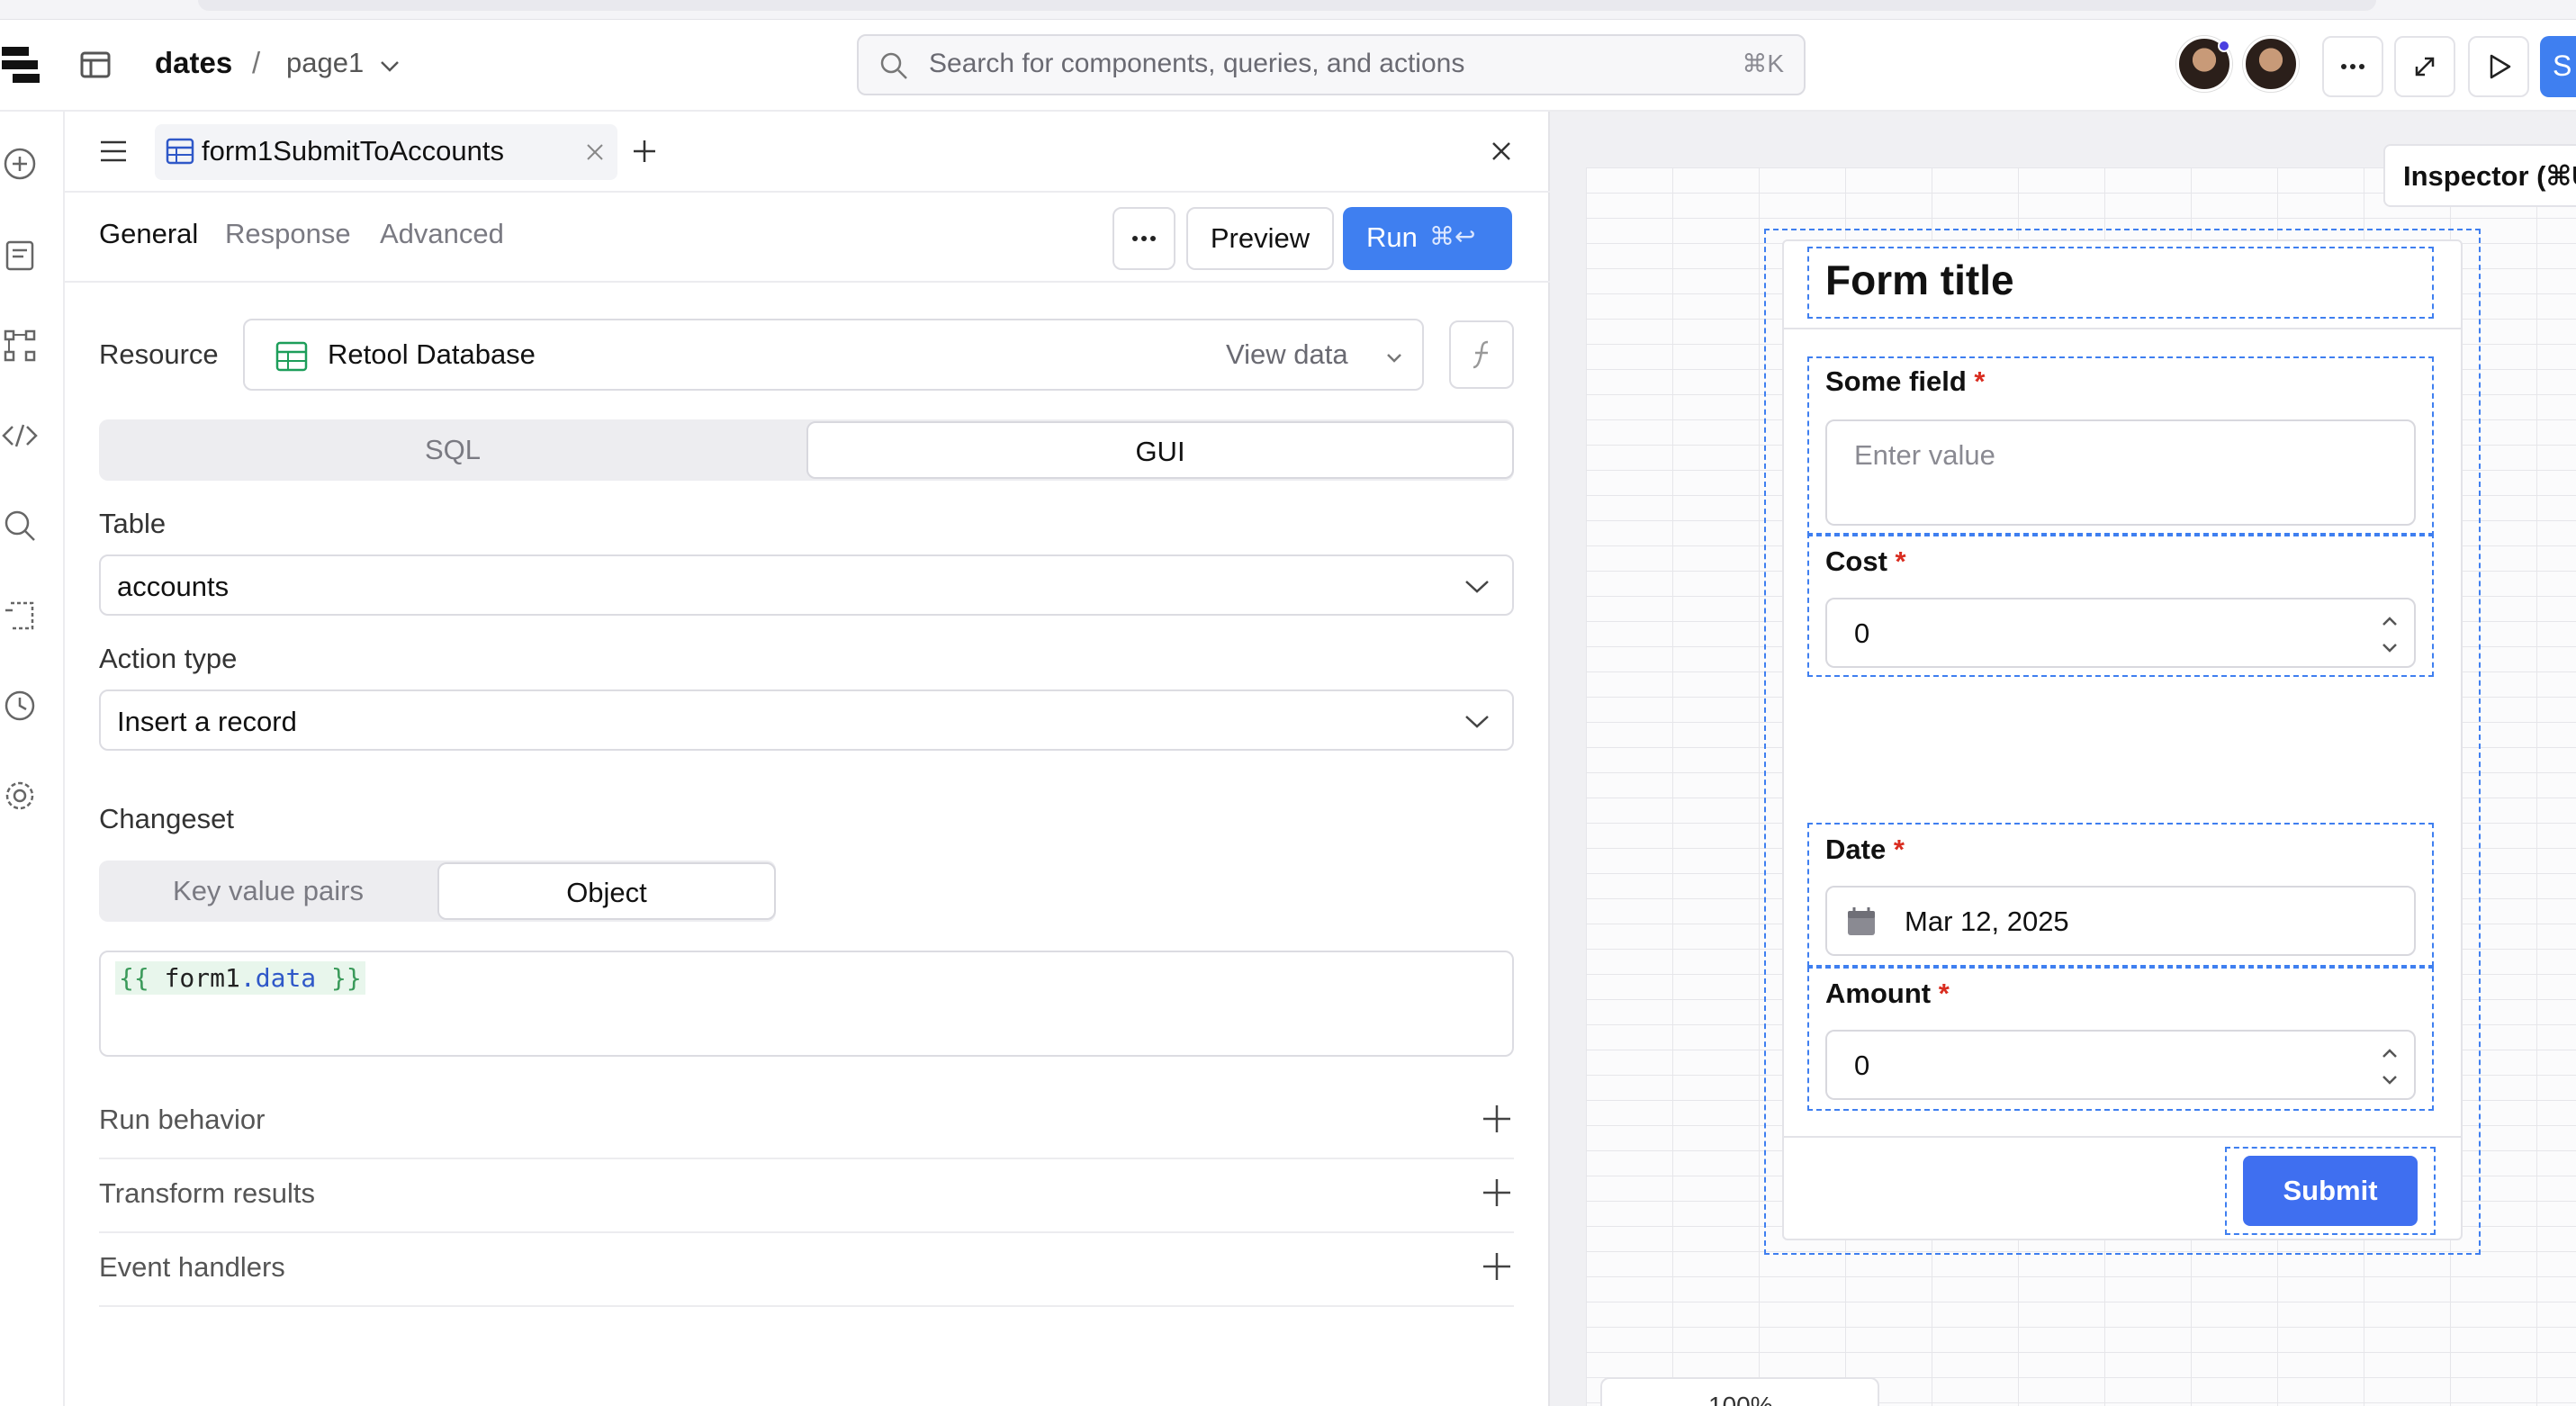 Image resolution: width=2576 pixels, height=1406 pixels. What do you see at coordinates (2271, 64) in the screenshot?
I see `avatar` at bounding box center [2271, 64].